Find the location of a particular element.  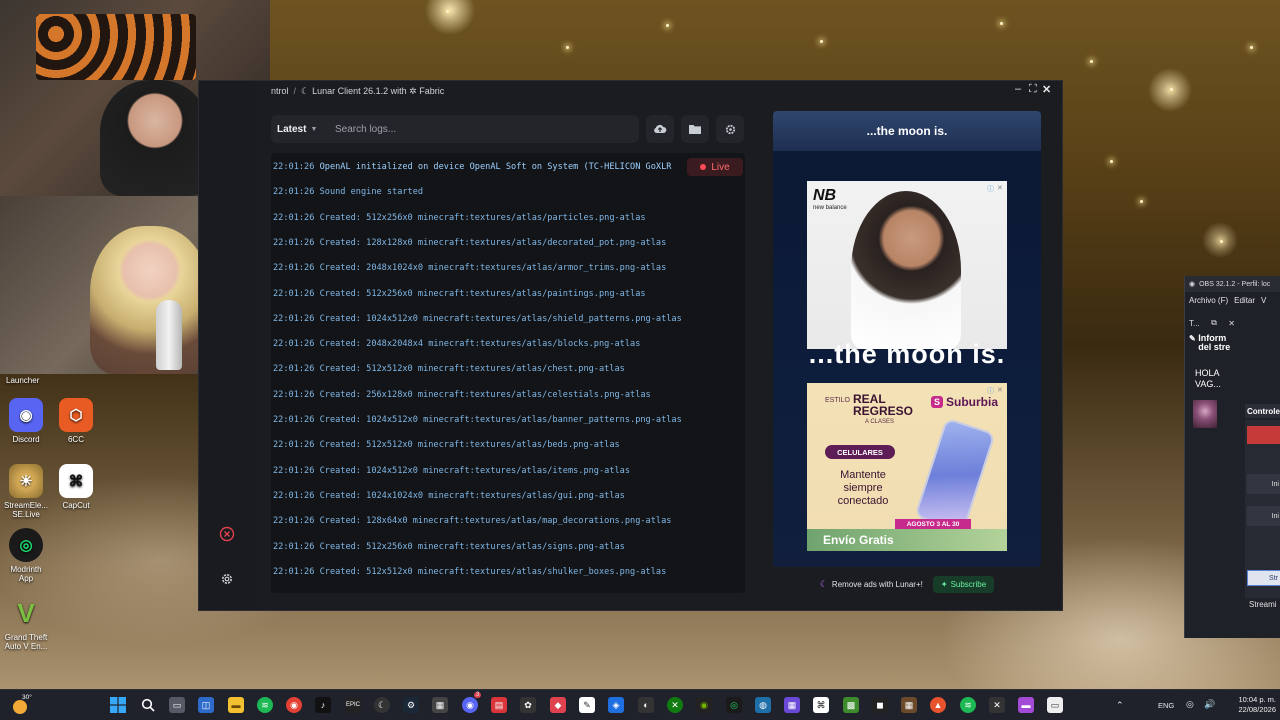

minimize-button: – is located at coordinates (1018, 89).